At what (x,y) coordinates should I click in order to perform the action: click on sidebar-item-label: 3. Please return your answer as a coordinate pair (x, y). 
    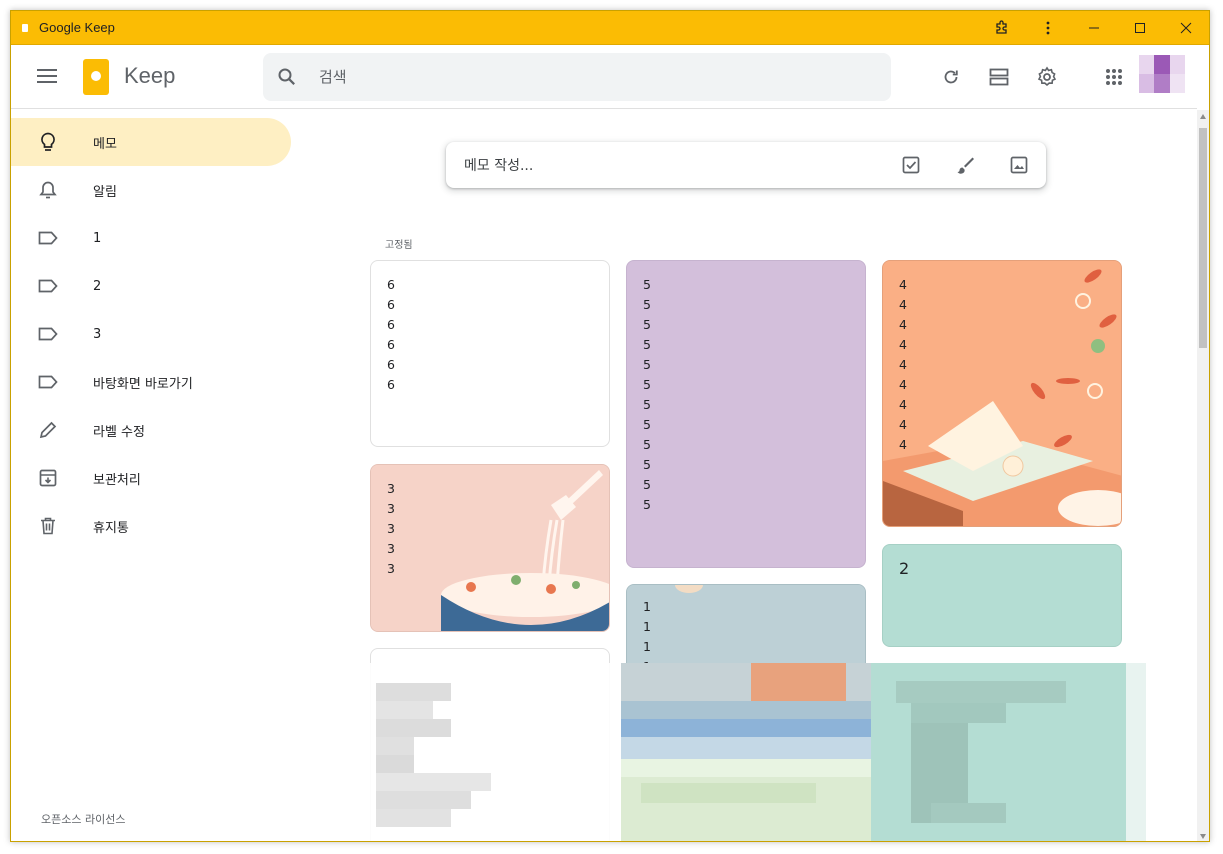
    Looking at the image, I should click on (97, 334).